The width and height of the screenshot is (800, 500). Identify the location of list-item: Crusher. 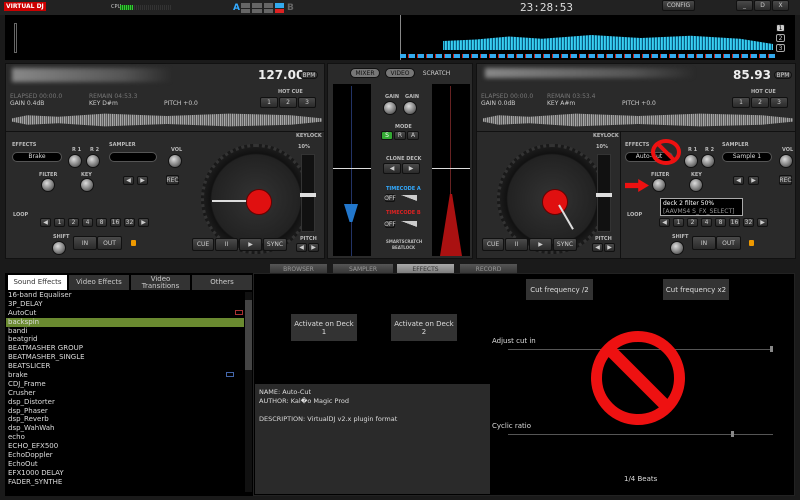
(125, 393).